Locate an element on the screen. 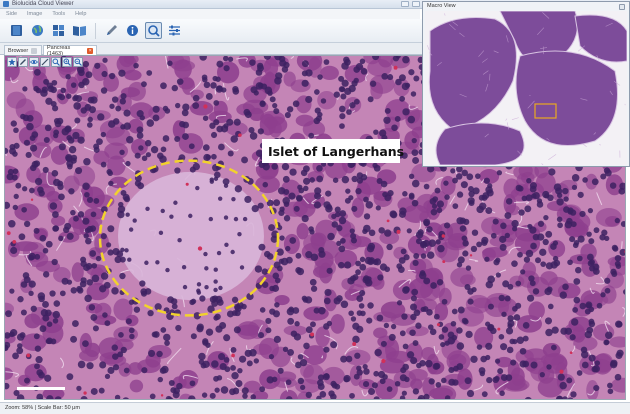  tab-pancreas: Pancreas (1463) × is located at coordinates (70, 51).